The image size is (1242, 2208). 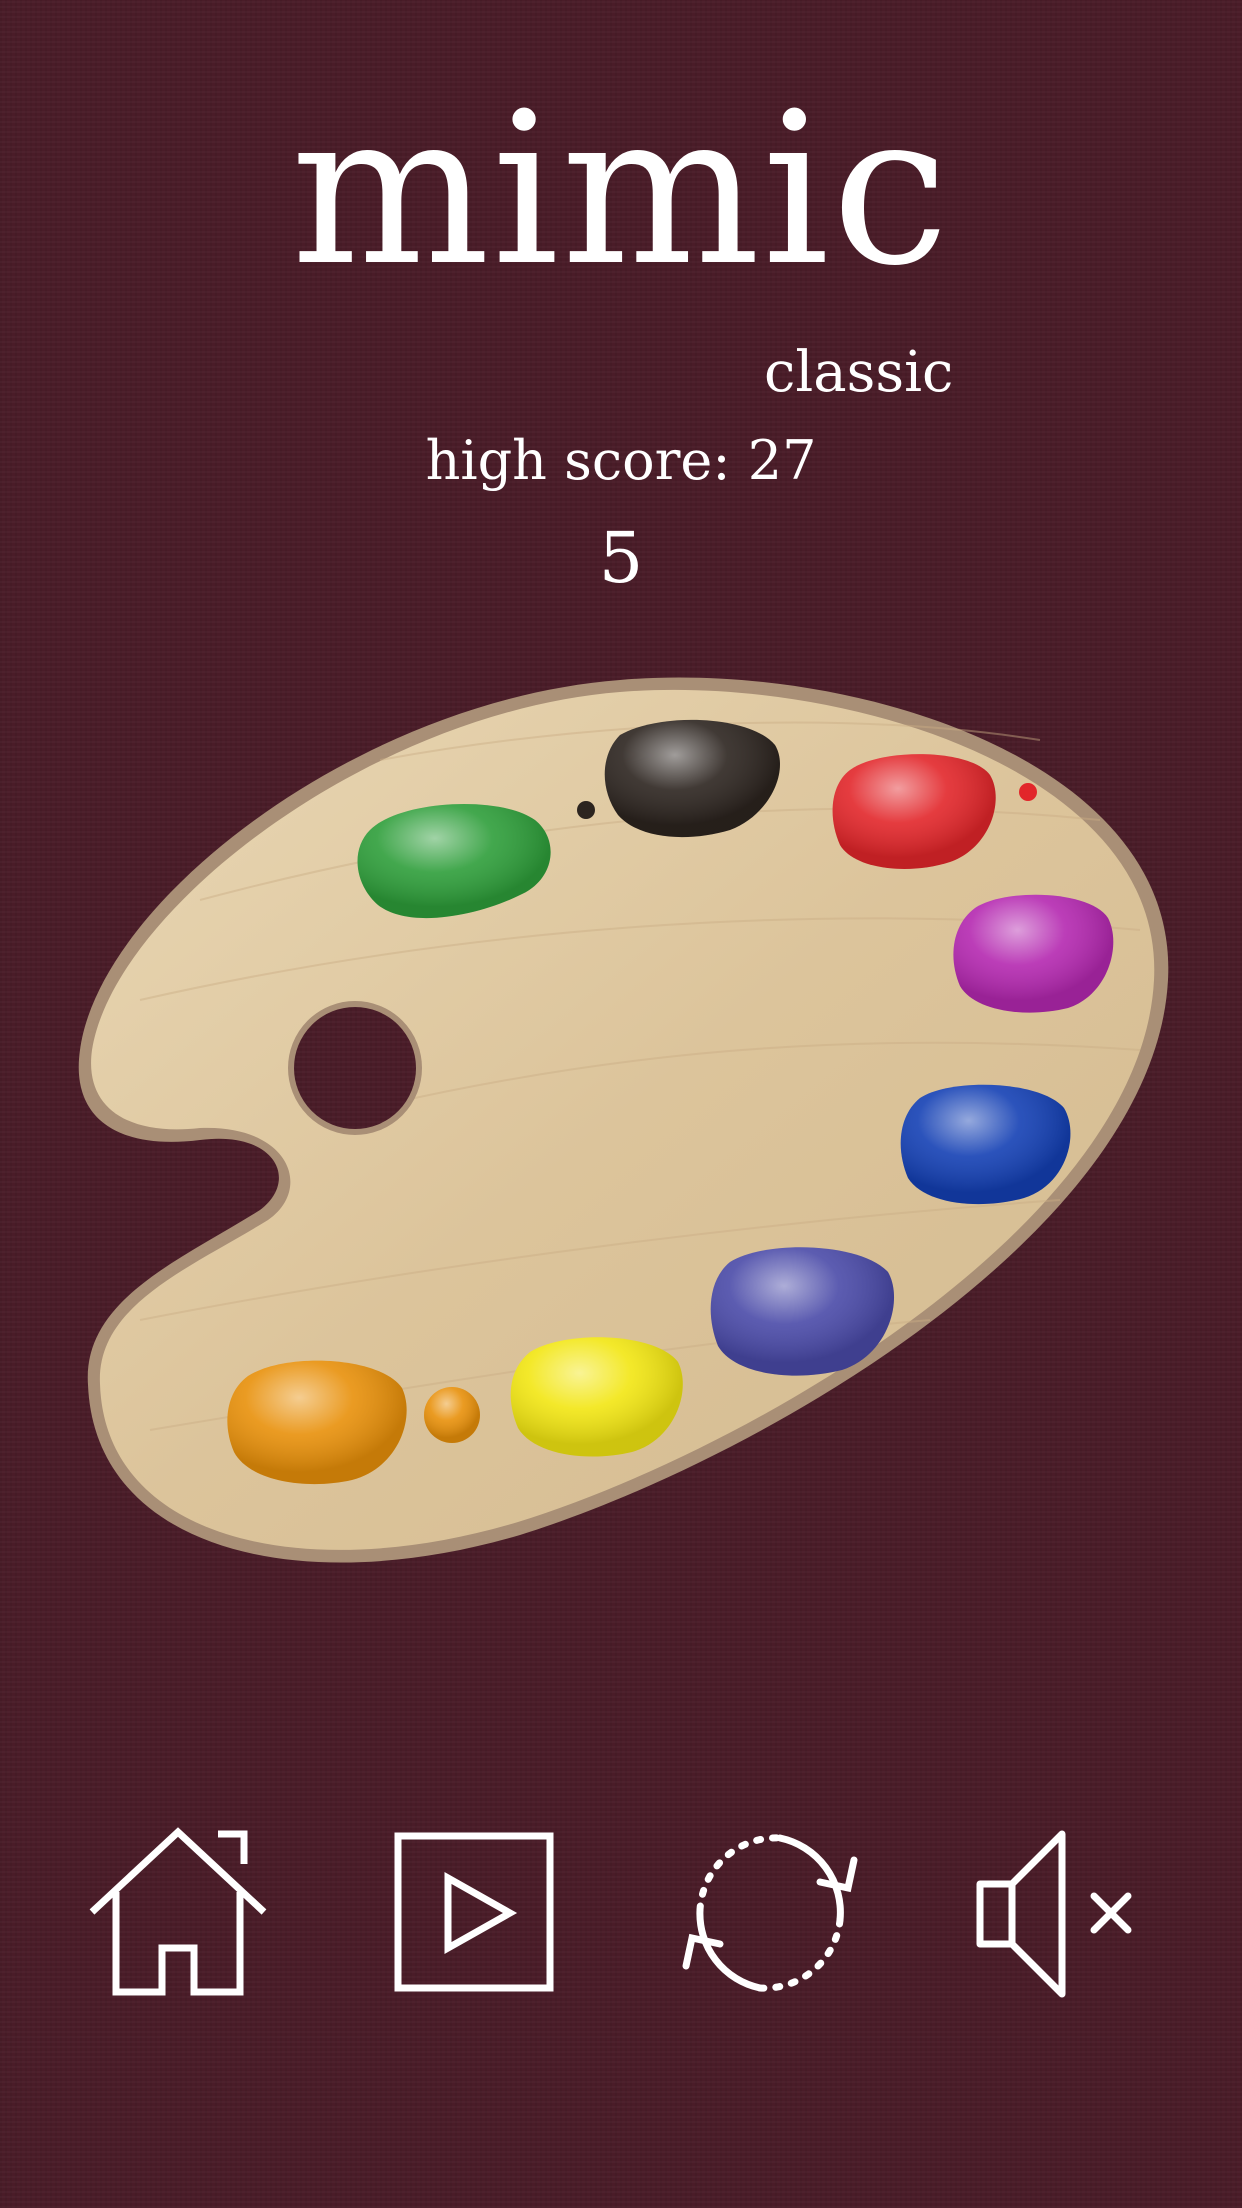 What do you see at coordinates (621, 460) in the screenshot?
I see `high-score-label: high score: 27` at bounding box center [621, 460].